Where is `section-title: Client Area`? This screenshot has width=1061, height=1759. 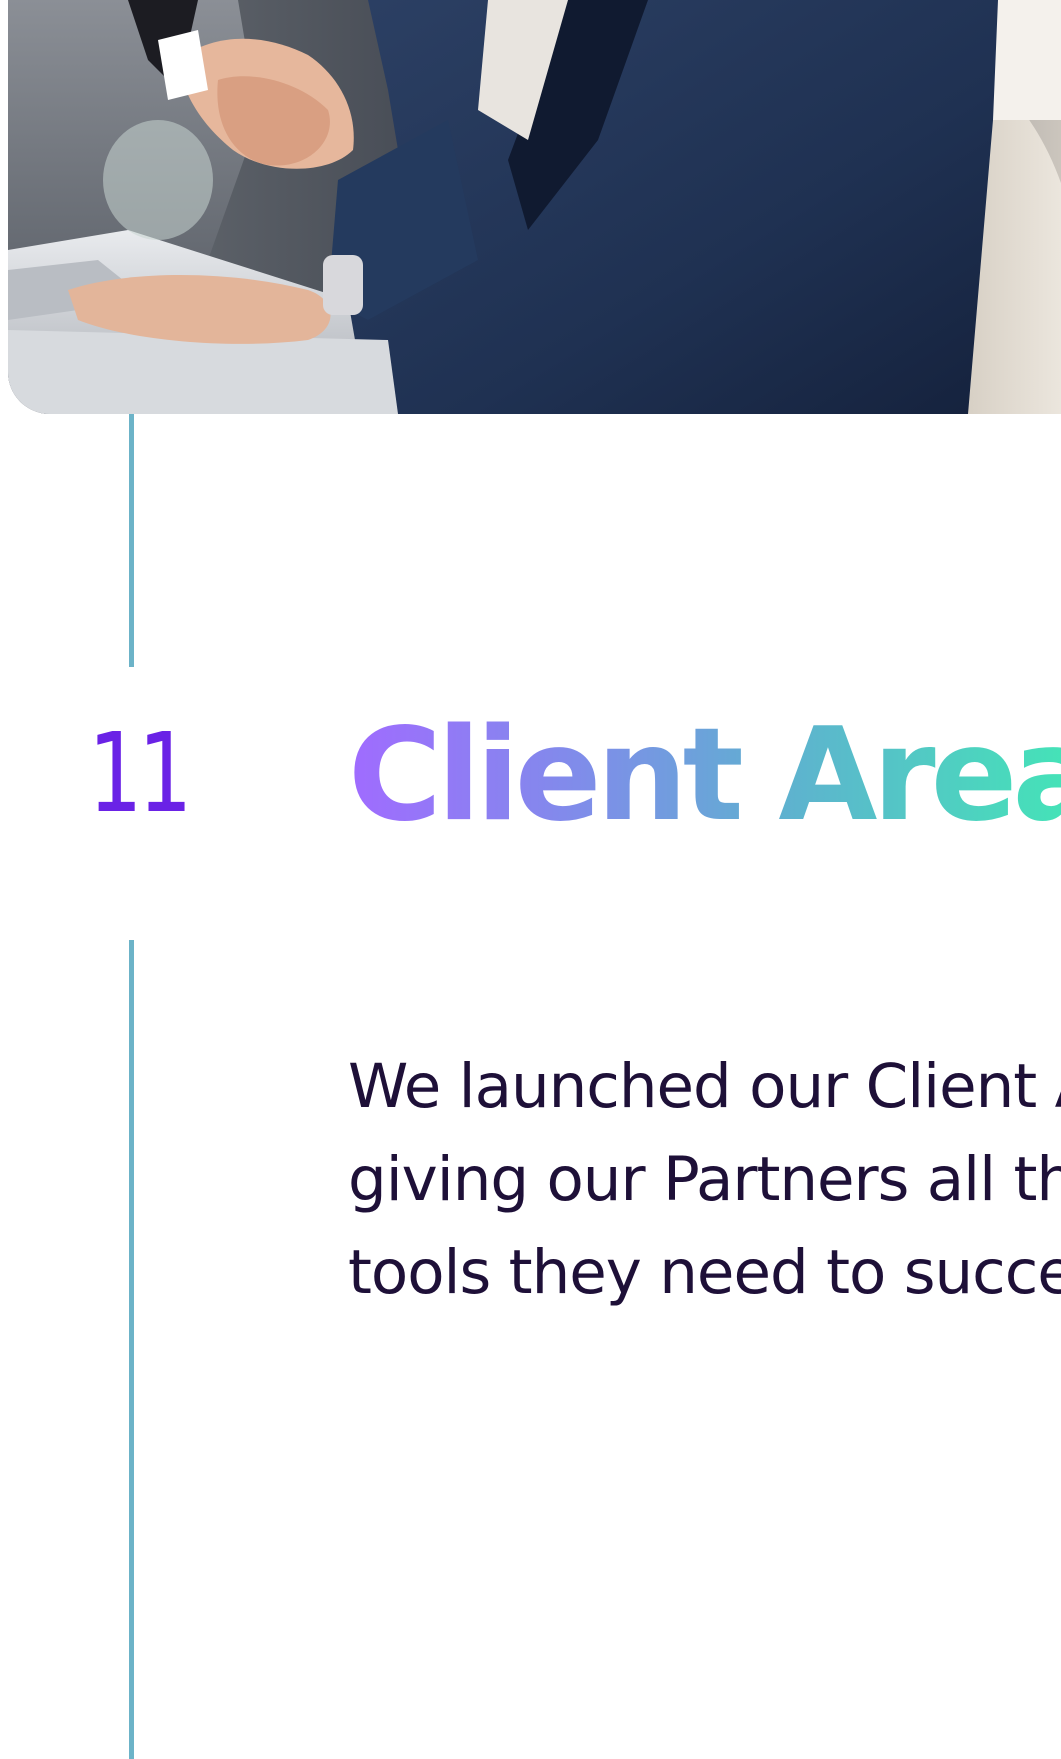
section-title: Client Area is located at coordinates (704, 776).